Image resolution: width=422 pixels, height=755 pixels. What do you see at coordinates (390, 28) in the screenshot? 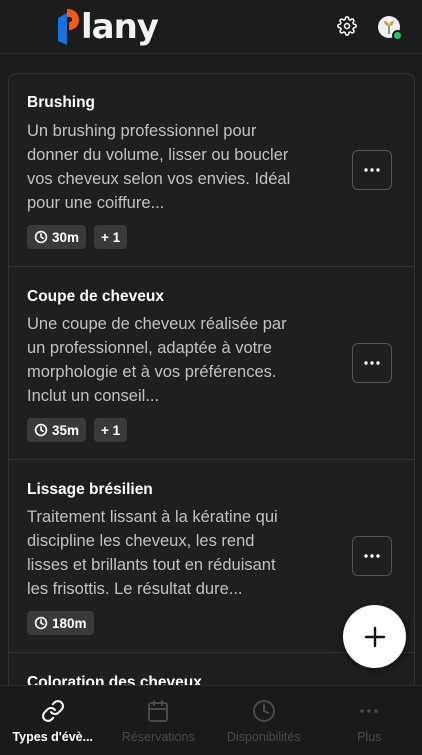
I see `avatar` at bounding box center [390, 28].